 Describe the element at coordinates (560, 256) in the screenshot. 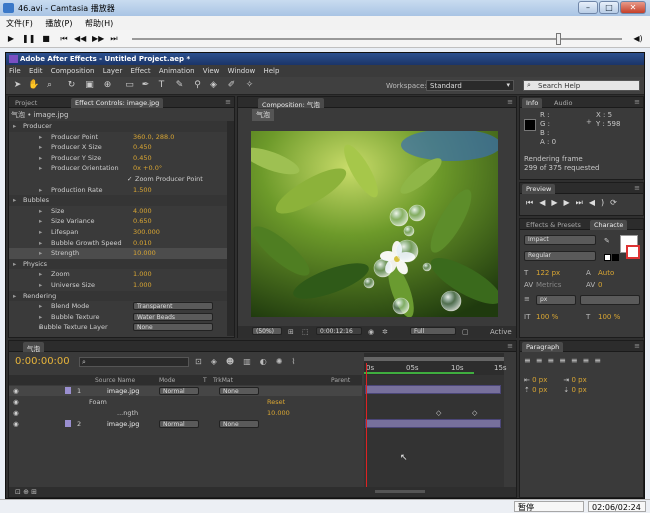

I see `font-style-select: Regular` at that location.